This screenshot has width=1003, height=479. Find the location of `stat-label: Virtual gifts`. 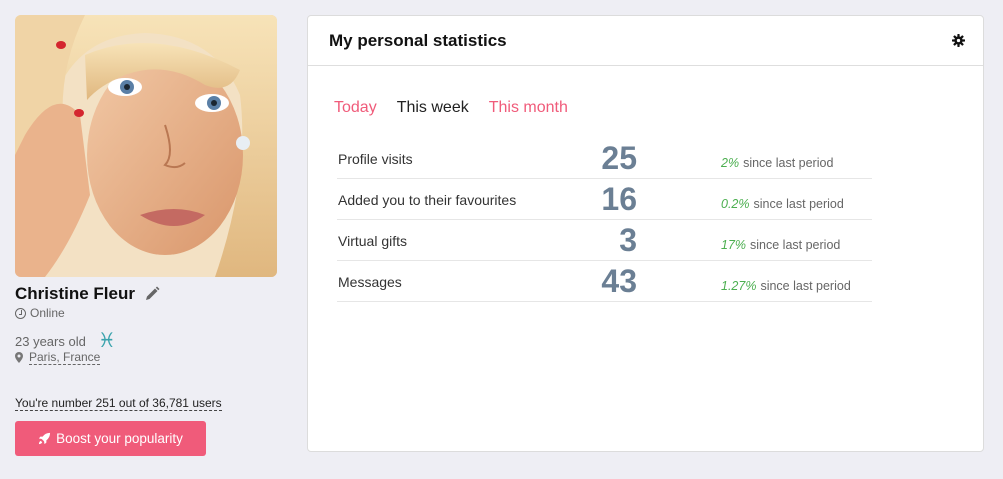

stat-label: Virtual gifts is located at coordinates (372, 241).